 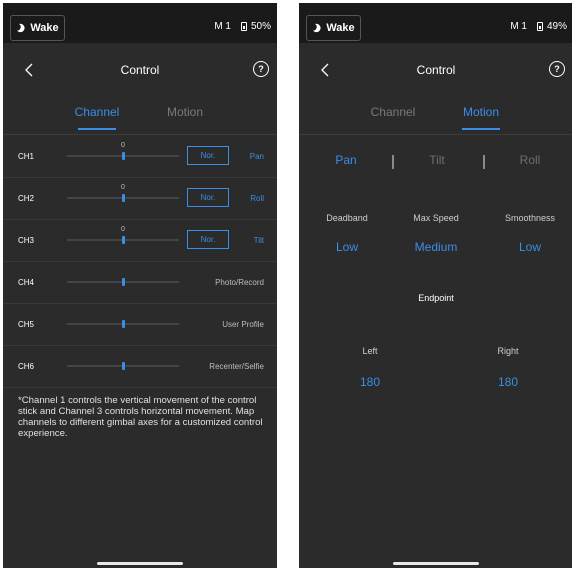 I want to click on channel-row-ch5: CH5 User Profile, so click(x=140, y=324).